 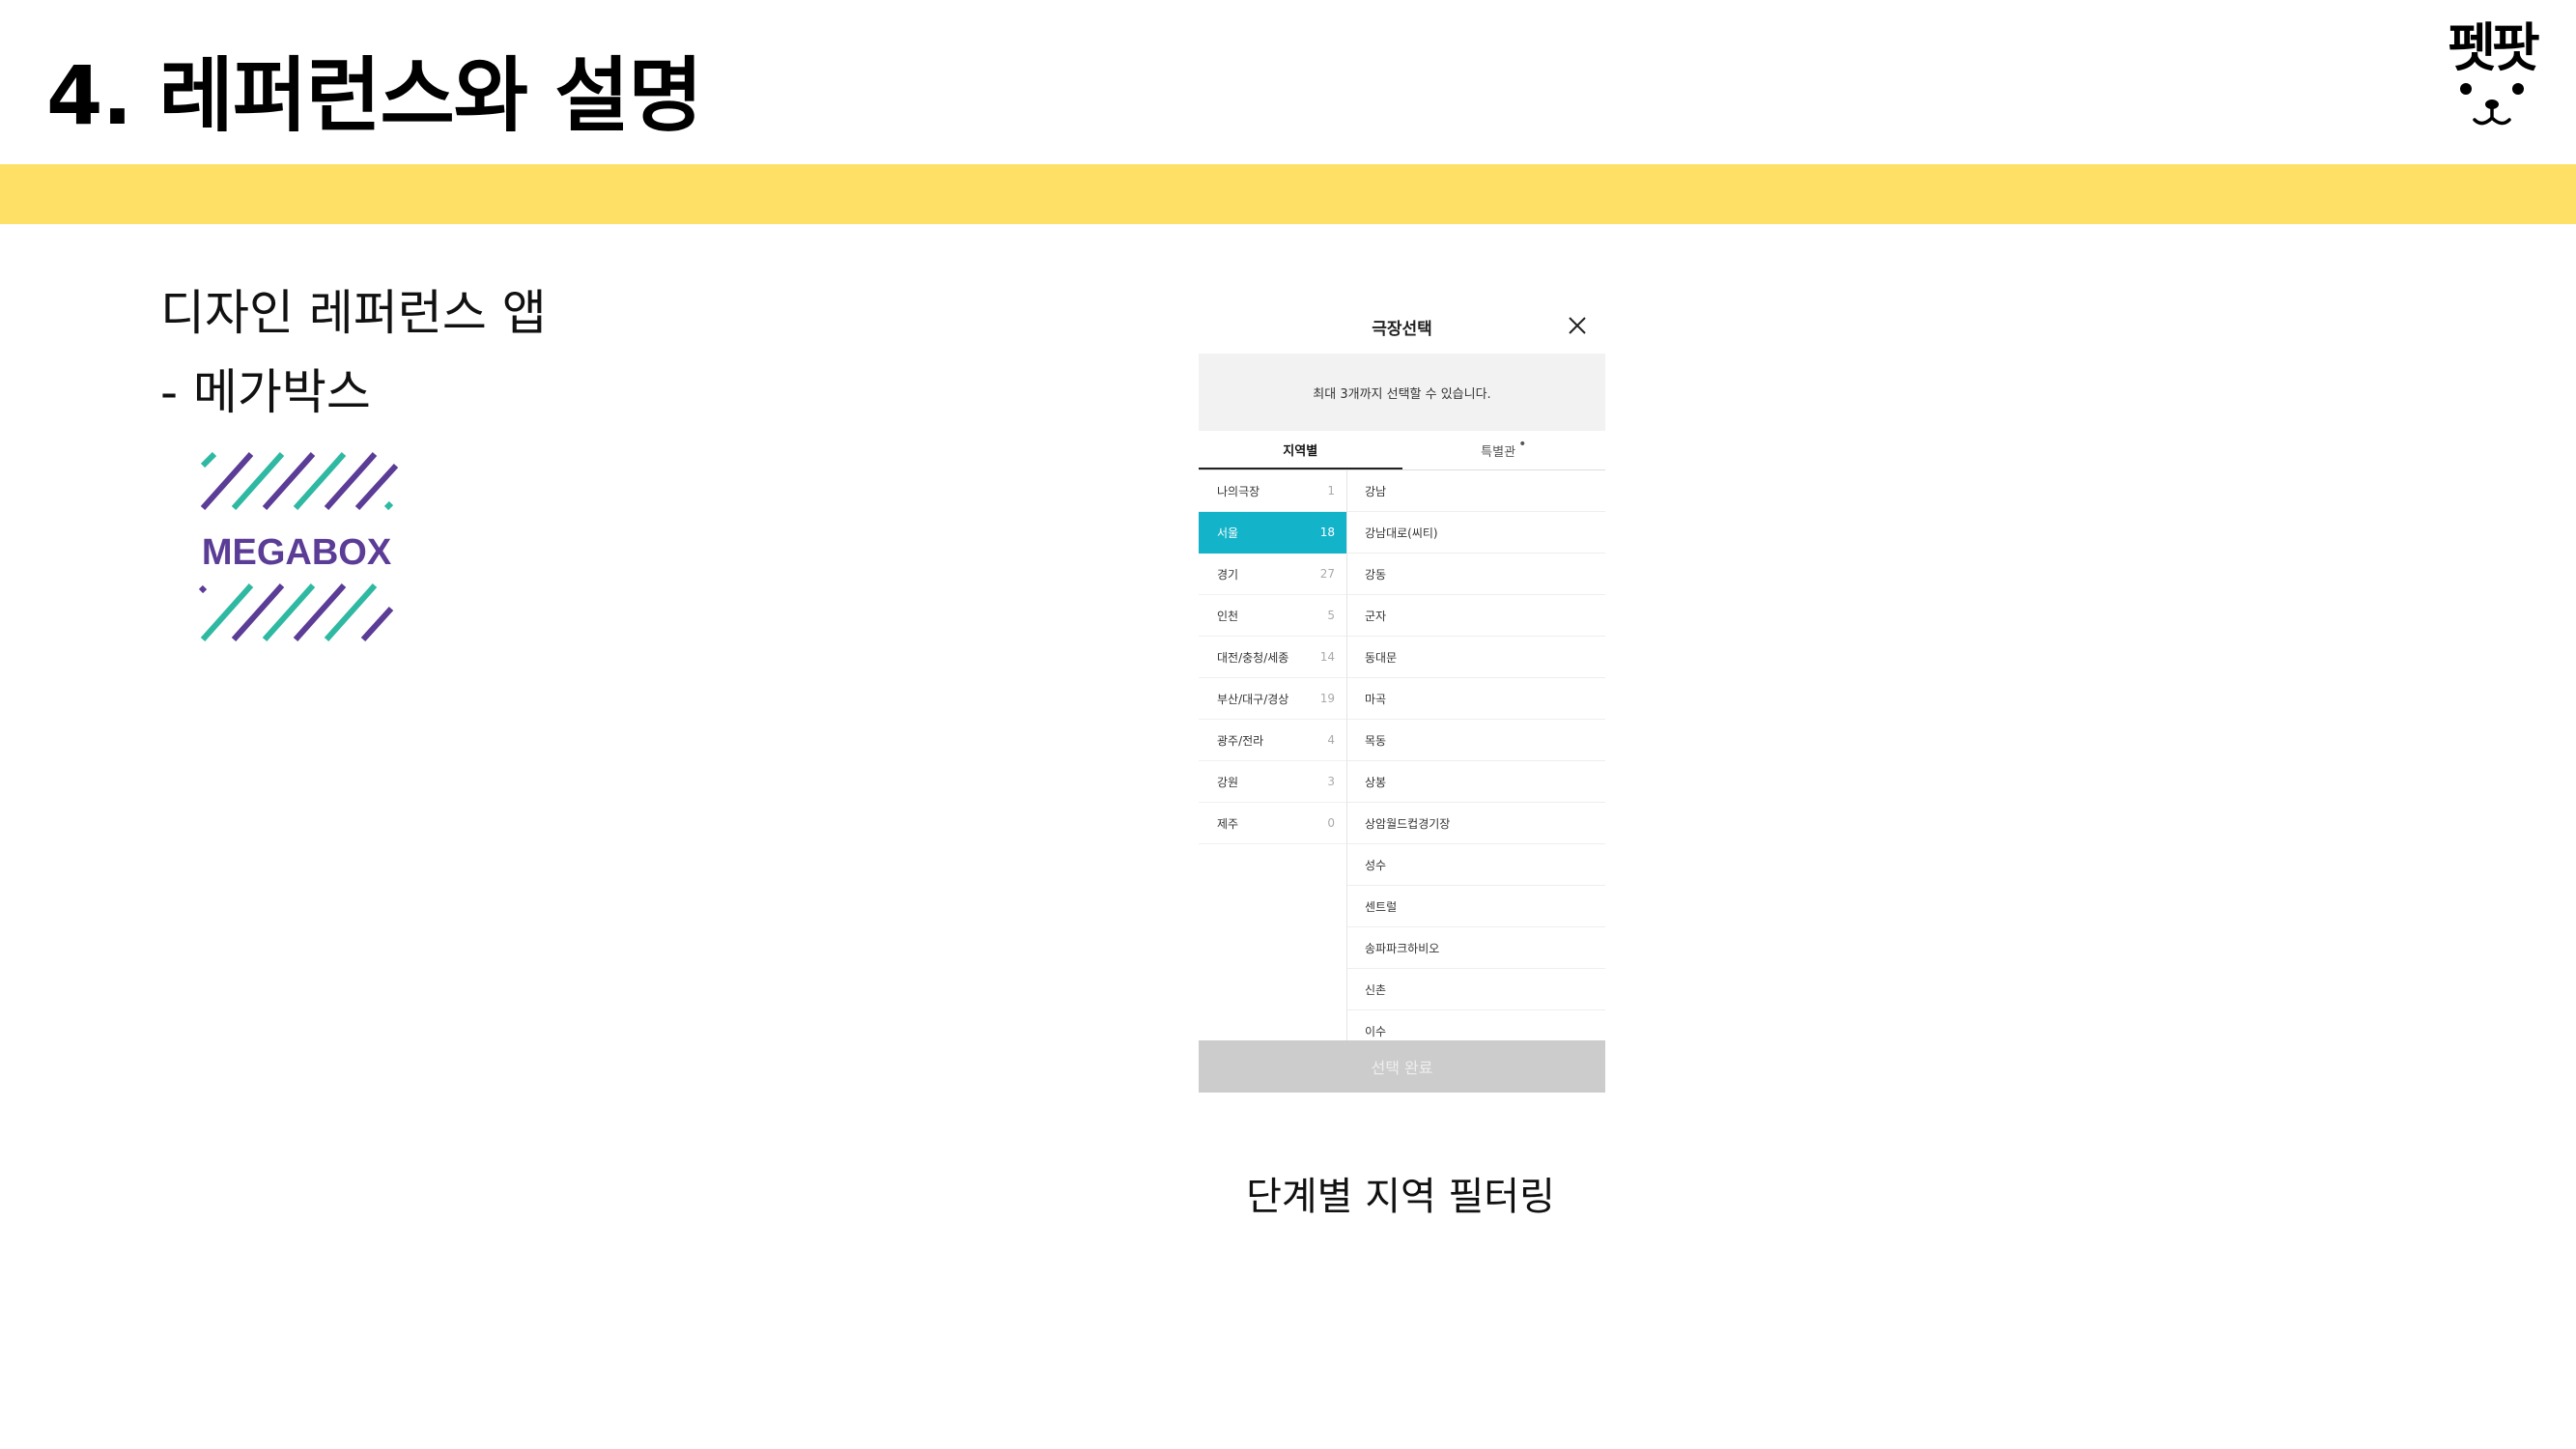 I want to click on region-item: 강원 3, so click(x=1272, y=782).